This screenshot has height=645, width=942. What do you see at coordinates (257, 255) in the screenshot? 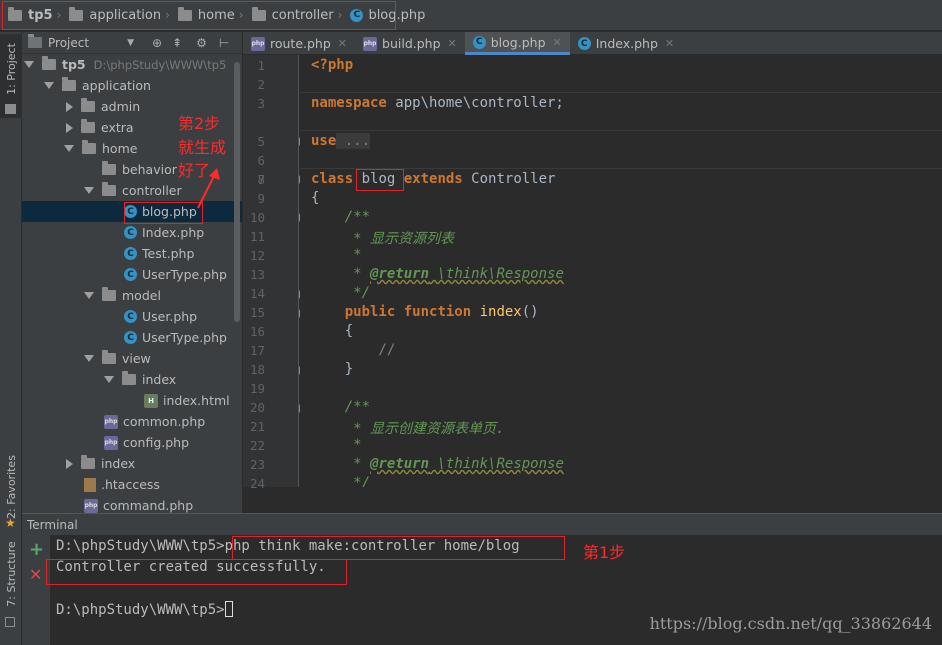
I see `line-number: 12` at bounding box center [257, 255].